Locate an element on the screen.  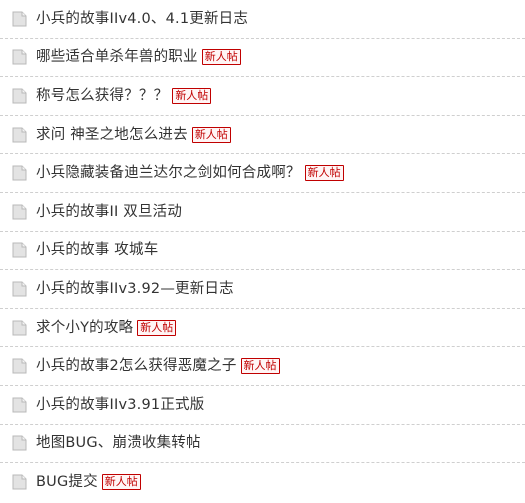
thread-title: 小兵的故事IIv4.0、4.1更新日志 is located at coordinates (142, 19).